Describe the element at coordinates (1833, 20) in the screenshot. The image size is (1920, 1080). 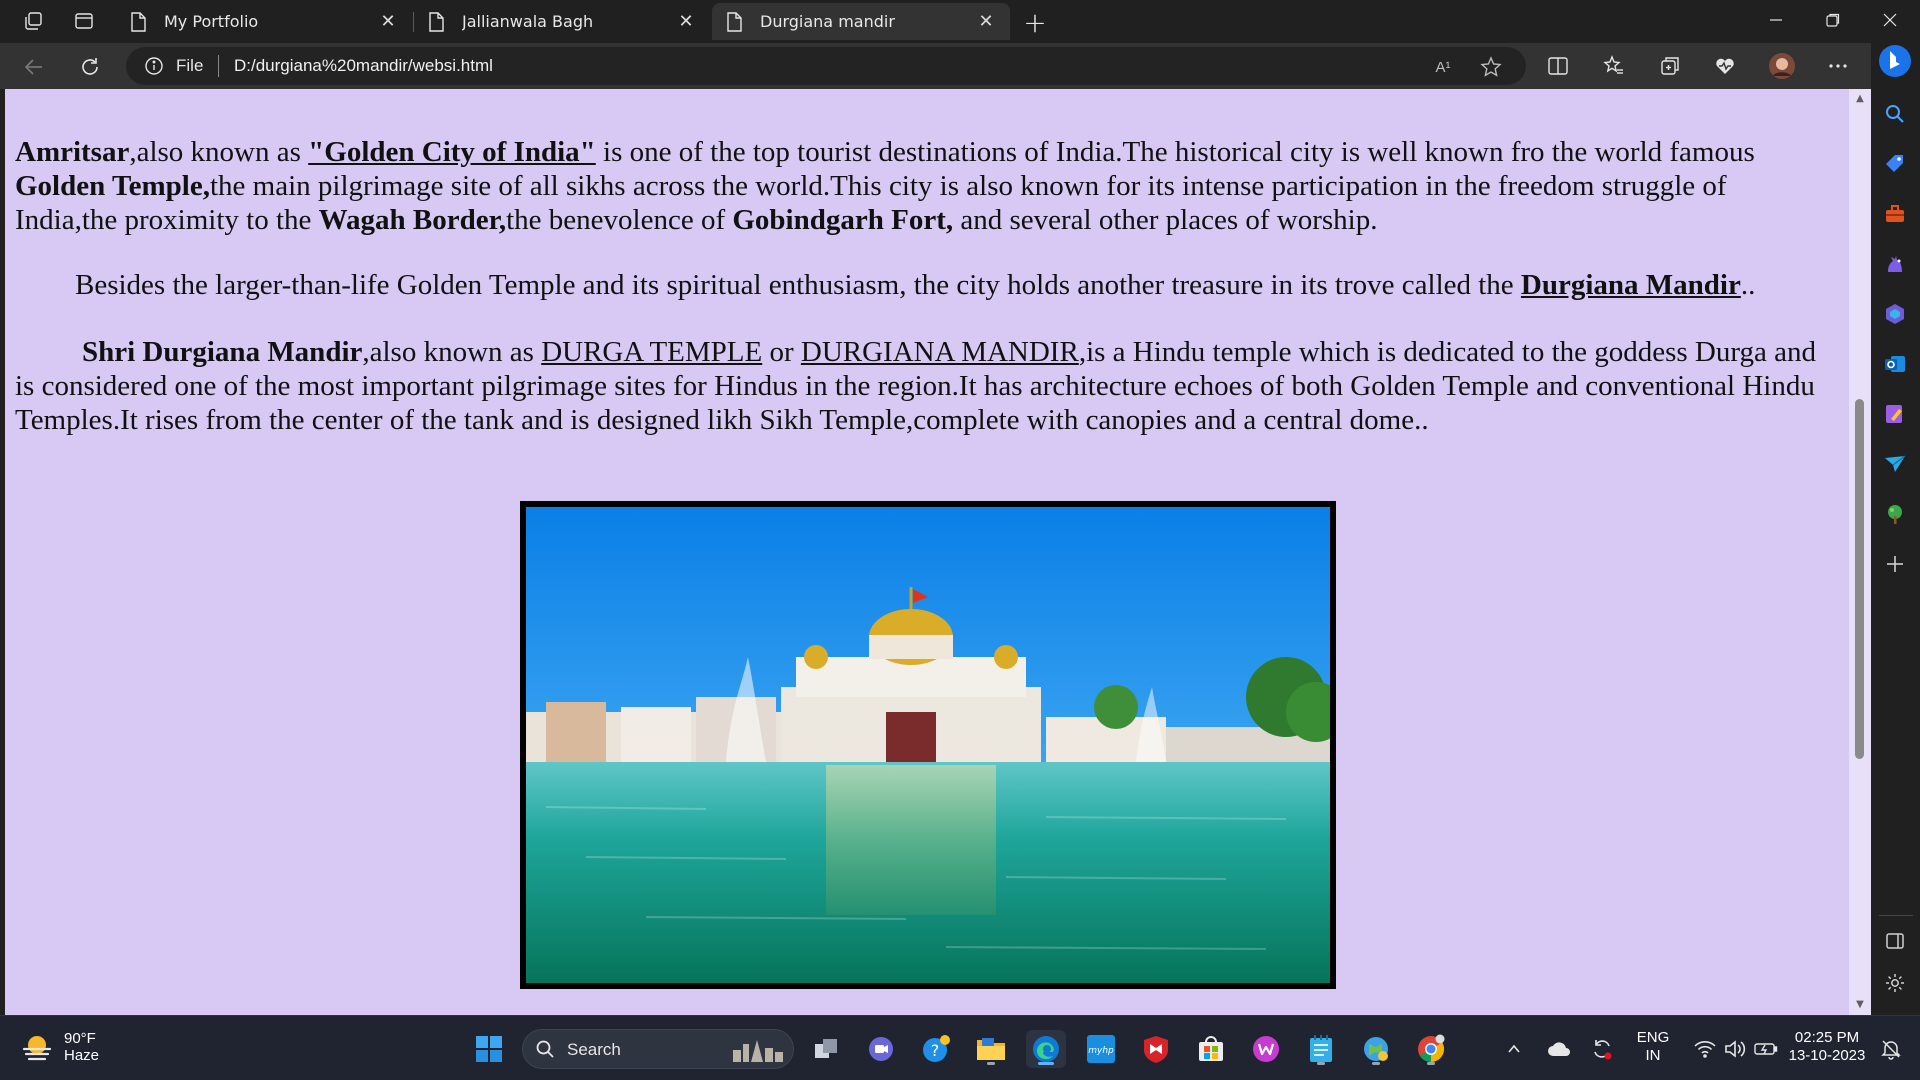
I see `restore-button` at that location.